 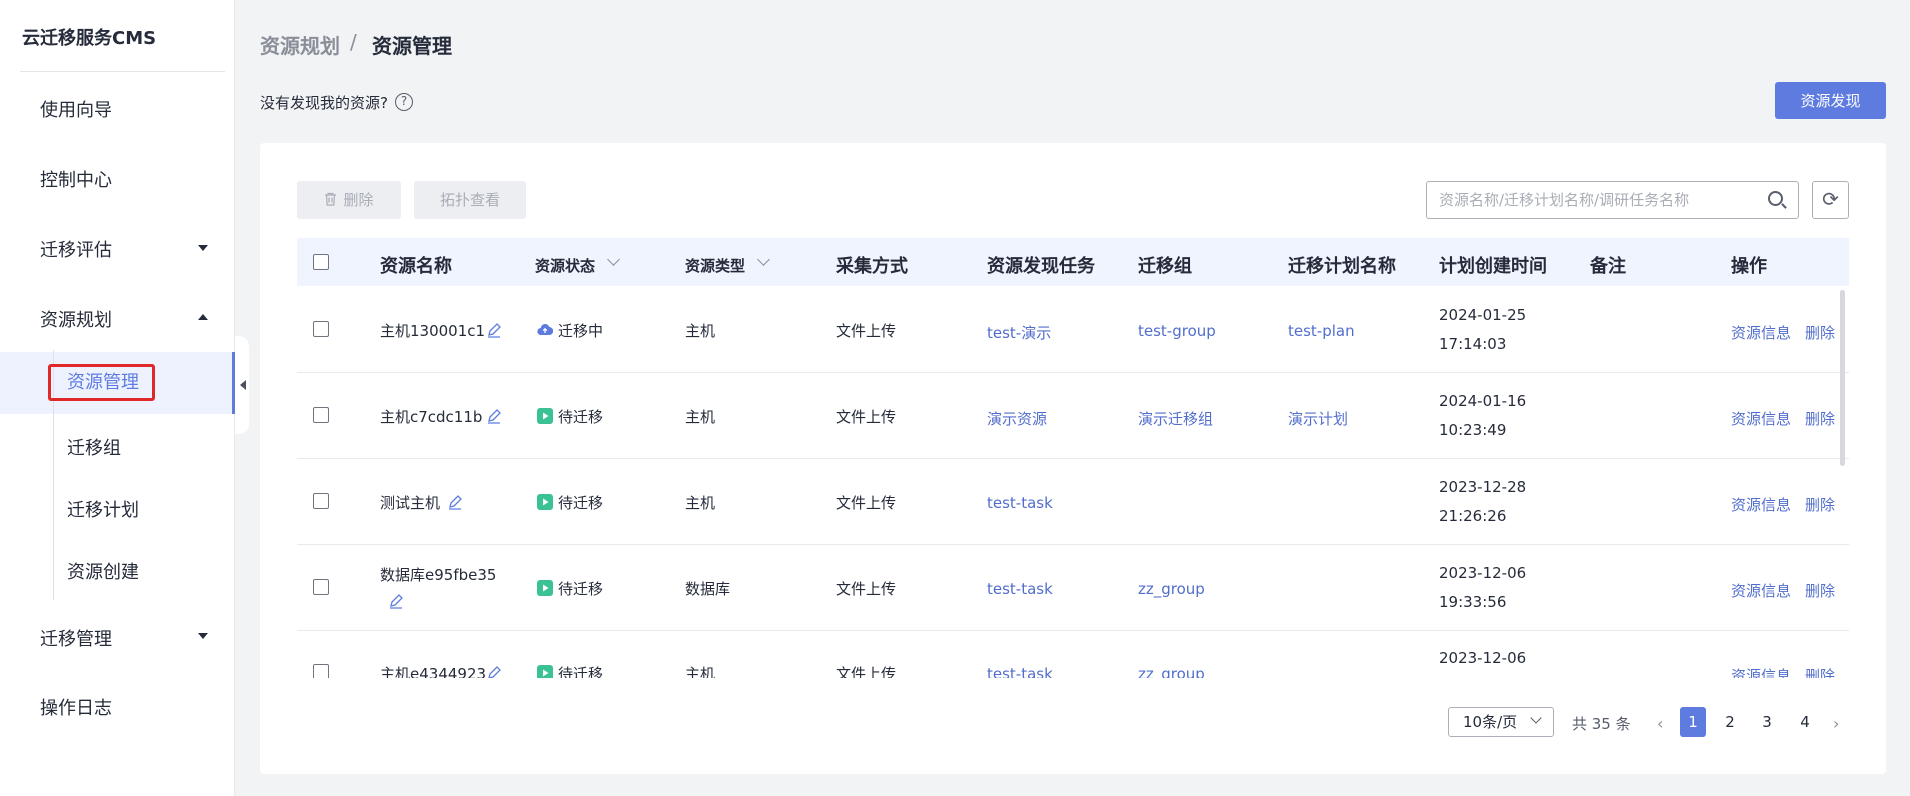 What do you see at coordinates (433, 331) in the screenshot?
I see `resource-name: 主机130001c1` at bounding box center [433, 331].